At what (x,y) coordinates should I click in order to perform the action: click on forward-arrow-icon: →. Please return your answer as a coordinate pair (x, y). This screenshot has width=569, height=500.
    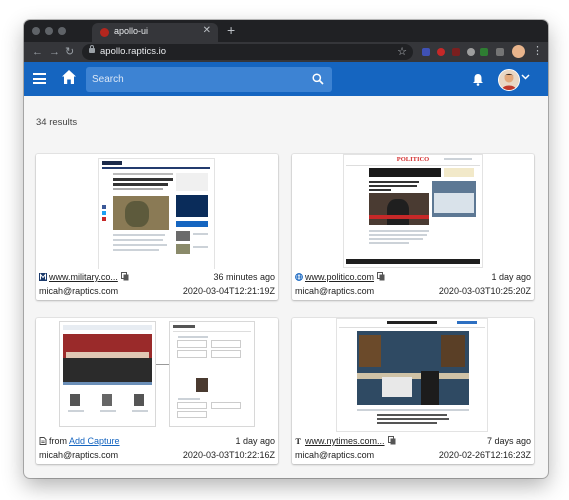
    Looking at the image, I should click on (54, 52).